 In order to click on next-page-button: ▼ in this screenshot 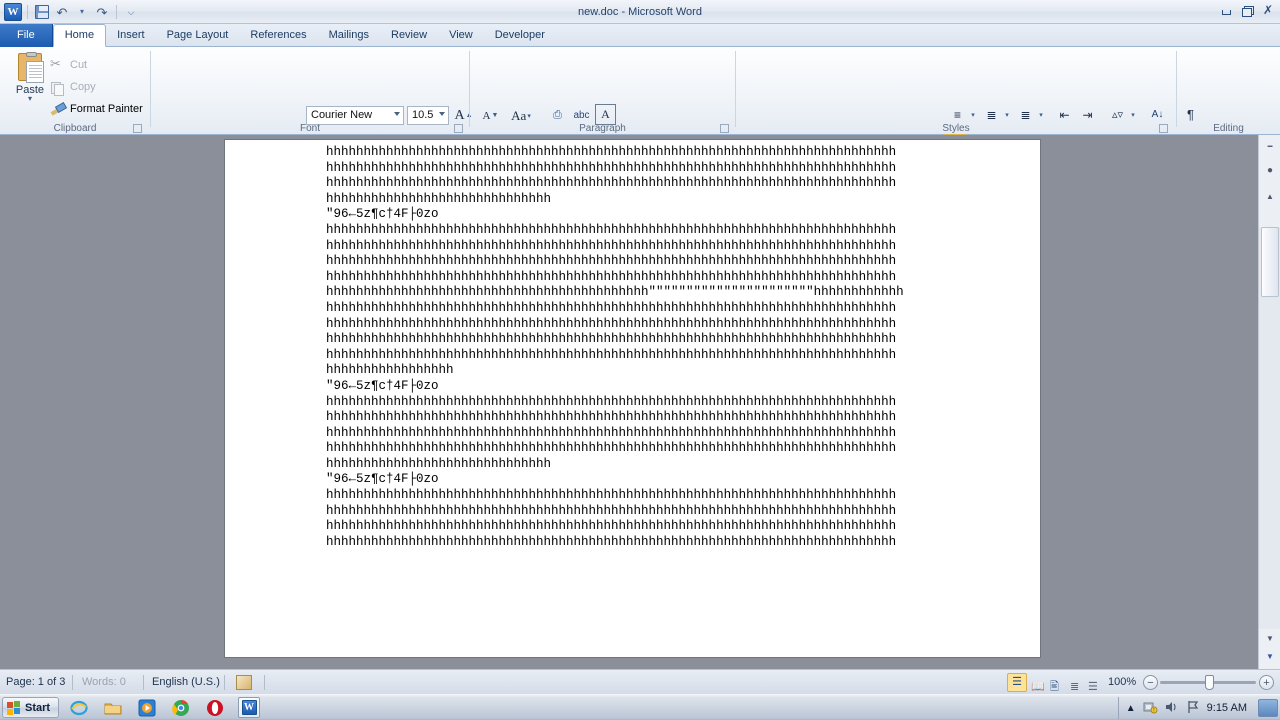, I will do `click(1269, 656)`.